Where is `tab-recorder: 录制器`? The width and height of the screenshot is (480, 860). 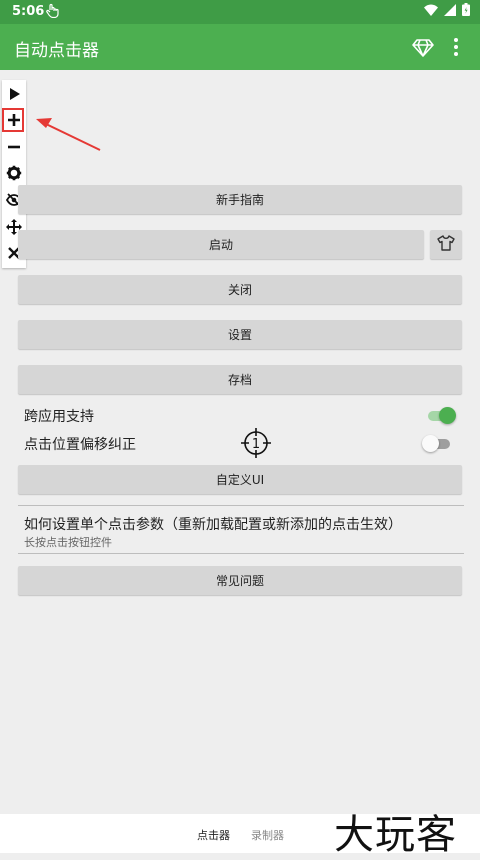
tab-recorder: 录制器 is located at coordinates (267, 835).